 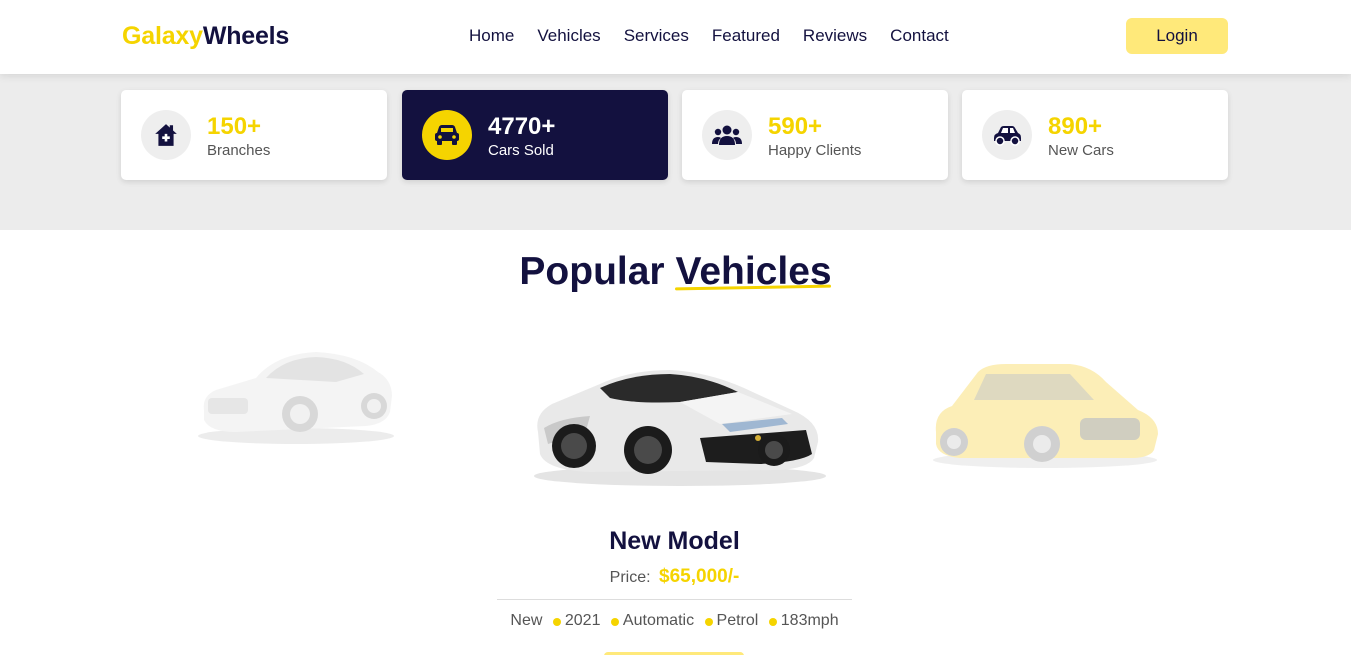 I want to click on home-icon, so click(x=166, y=135).